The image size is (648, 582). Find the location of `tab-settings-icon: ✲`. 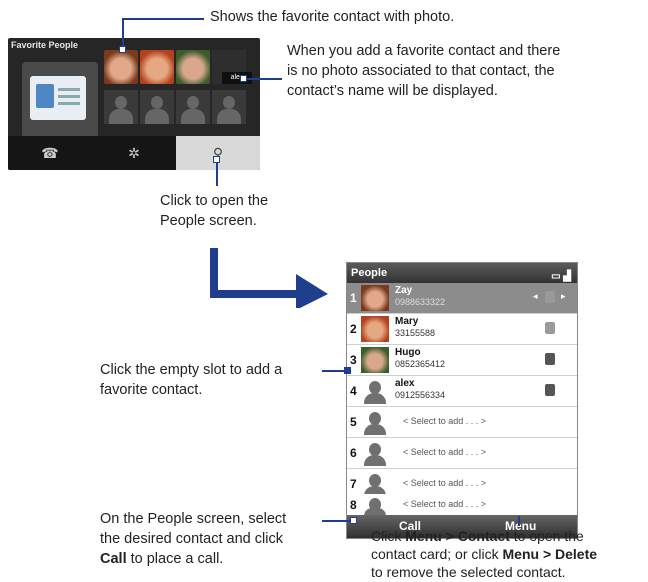

tab-settings-icon: ✲ is located at coordinates (134, 153).